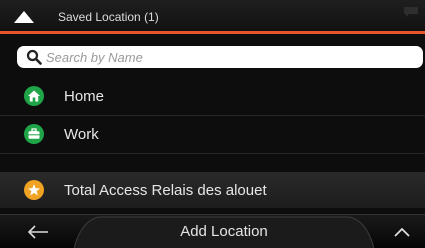 This screenshot has width=425, height=248. Describe the element at coordinates (212, 17) in the screenshot. I see `title-bar: Saved Location (1)` at that location.